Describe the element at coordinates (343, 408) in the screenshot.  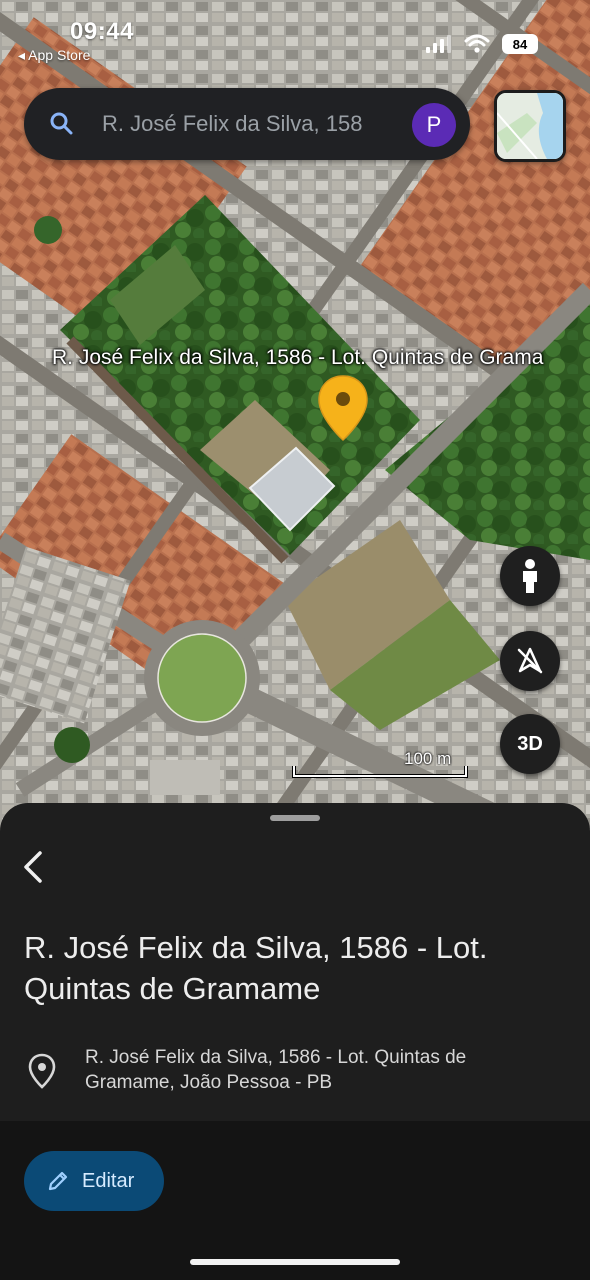
I see `map-pin-icon` at that location.